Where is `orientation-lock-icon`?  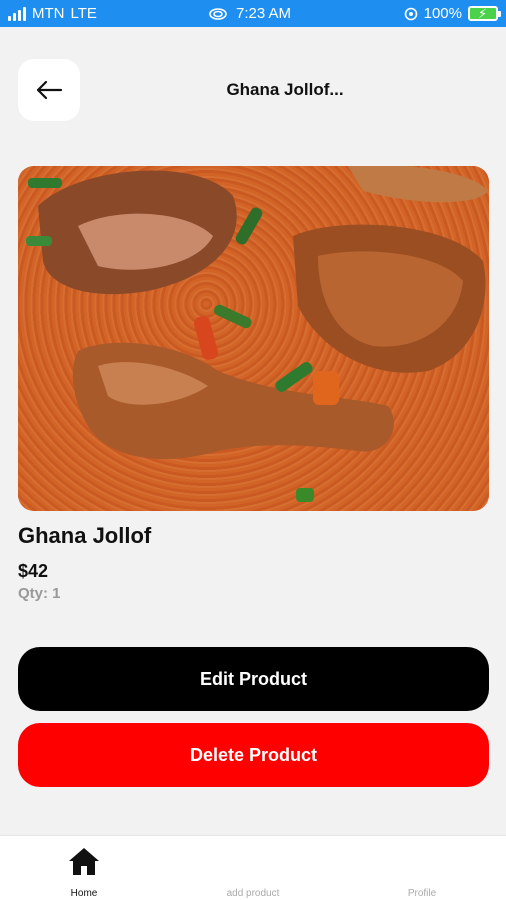
orientation-lock-icon is located at coordinates (410, 13).